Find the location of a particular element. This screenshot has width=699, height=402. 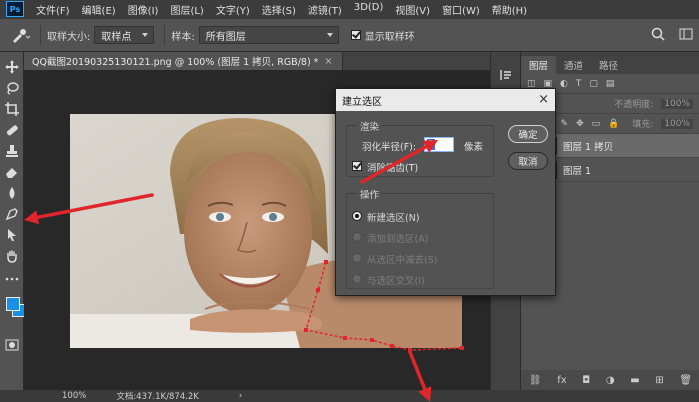

sample-size-select: 取样点 is located at coordinates (124, 35).